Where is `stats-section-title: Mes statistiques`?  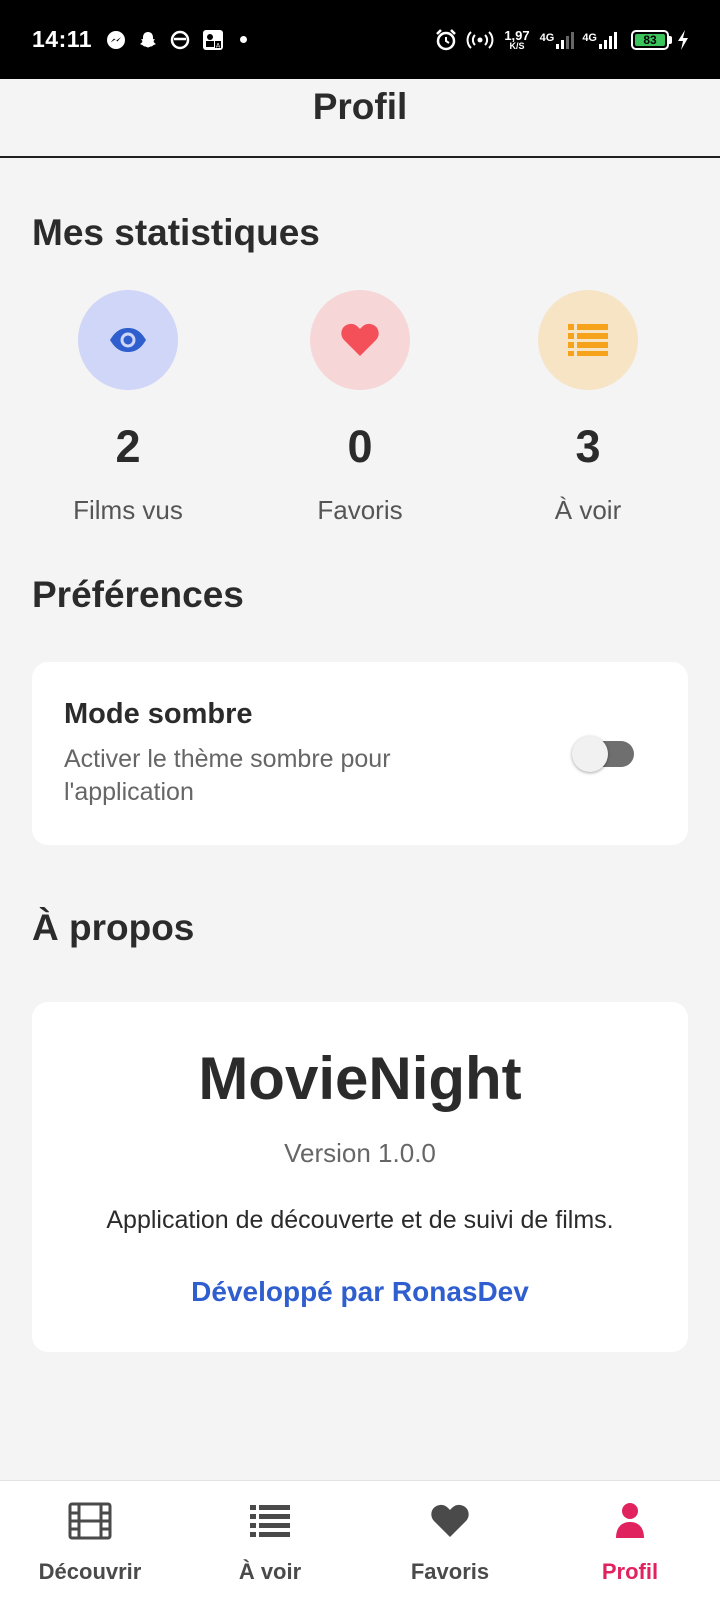
stats-section-title: Mes statistiques is located at coordinates (176, 232).